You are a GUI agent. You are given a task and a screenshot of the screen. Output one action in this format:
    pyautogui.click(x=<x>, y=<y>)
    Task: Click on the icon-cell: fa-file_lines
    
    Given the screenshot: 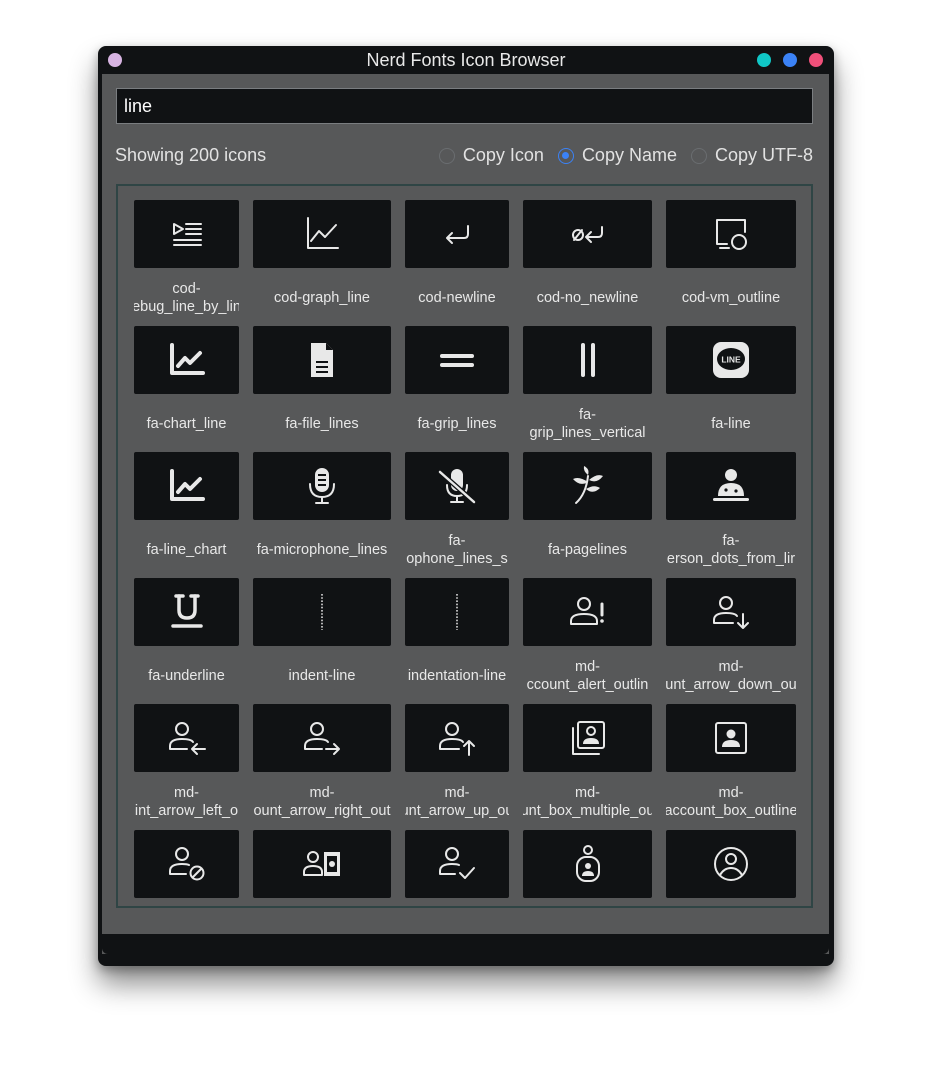 What is the action you would take?
    pyautogui.click(x=322, y=387)
    